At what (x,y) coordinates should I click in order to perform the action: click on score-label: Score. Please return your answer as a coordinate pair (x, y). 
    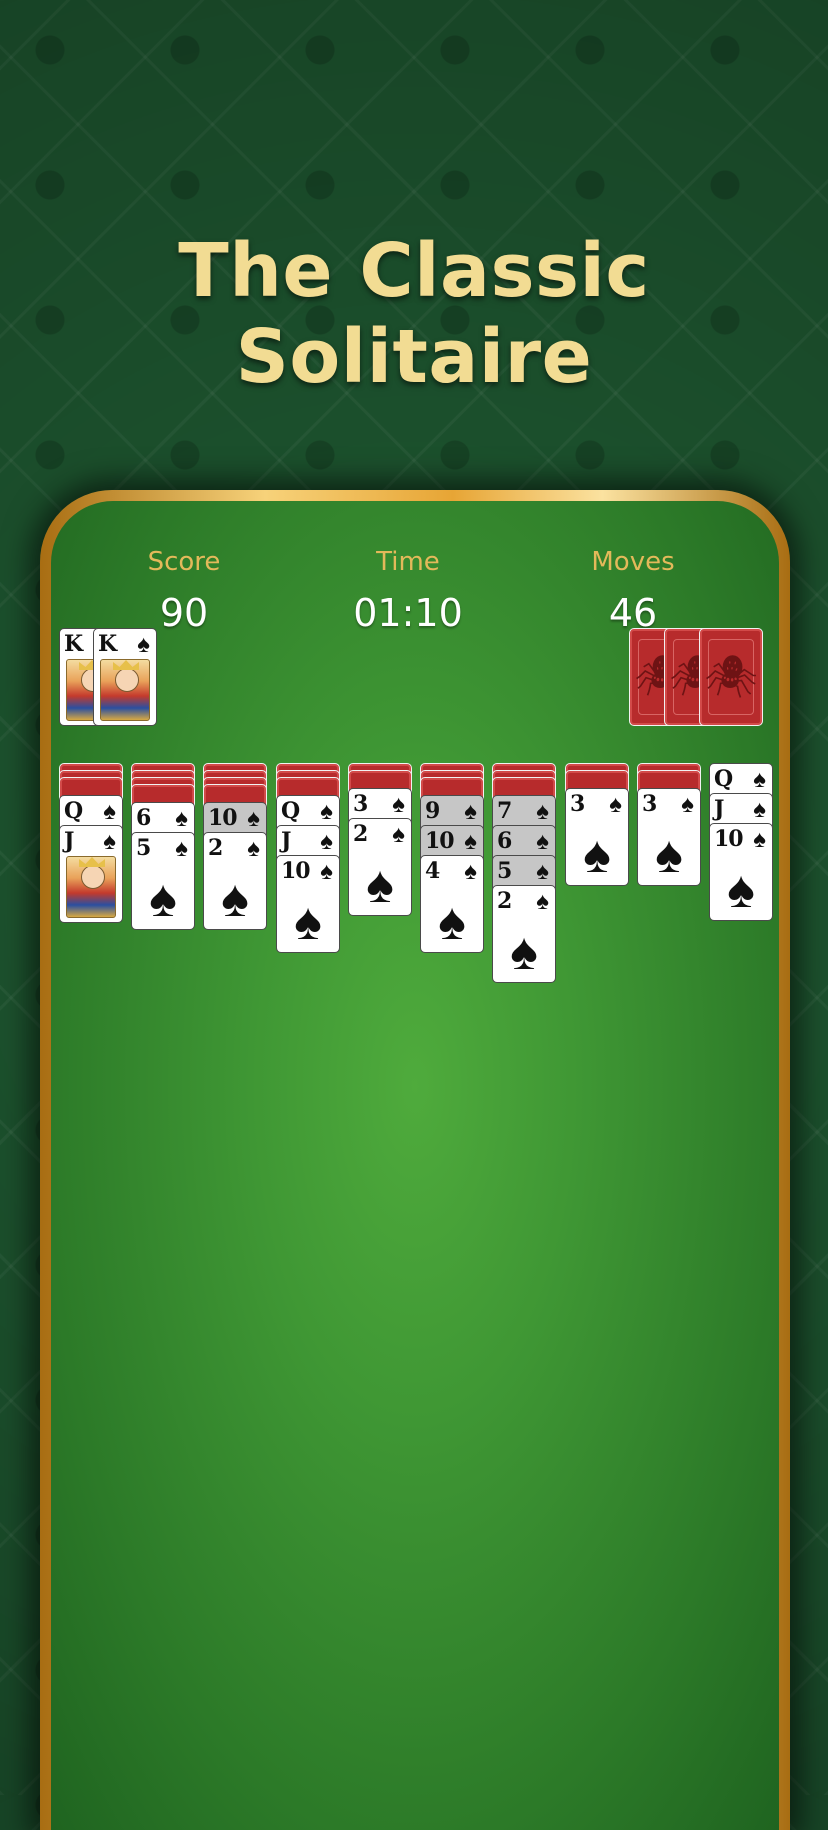
    Looking at the image, I should click on (184, 562).